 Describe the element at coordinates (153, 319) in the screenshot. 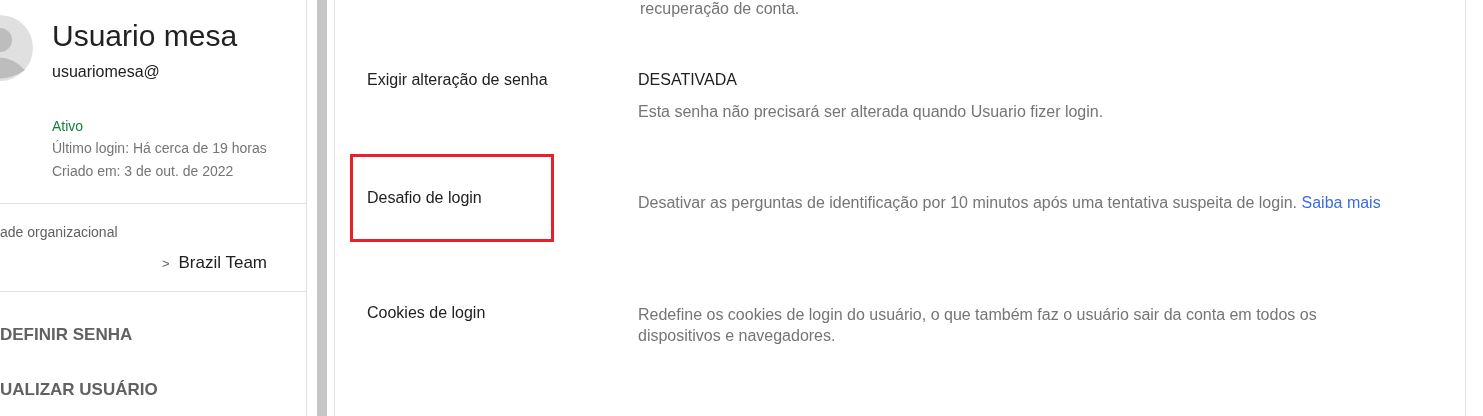

I see `action-button: DEFINIR SENHA` at that location.